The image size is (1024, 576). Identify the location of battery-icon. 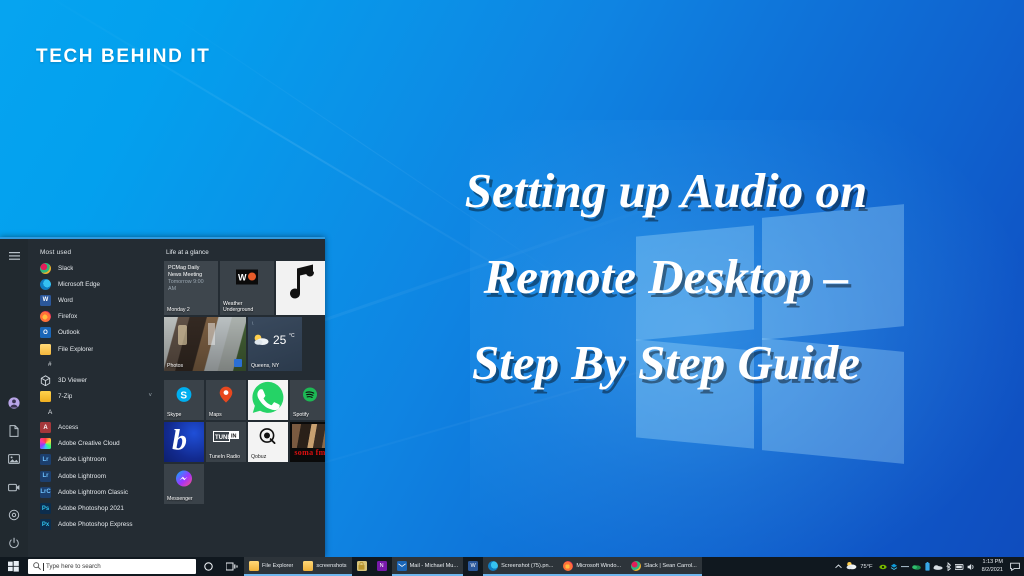
(927, 566).